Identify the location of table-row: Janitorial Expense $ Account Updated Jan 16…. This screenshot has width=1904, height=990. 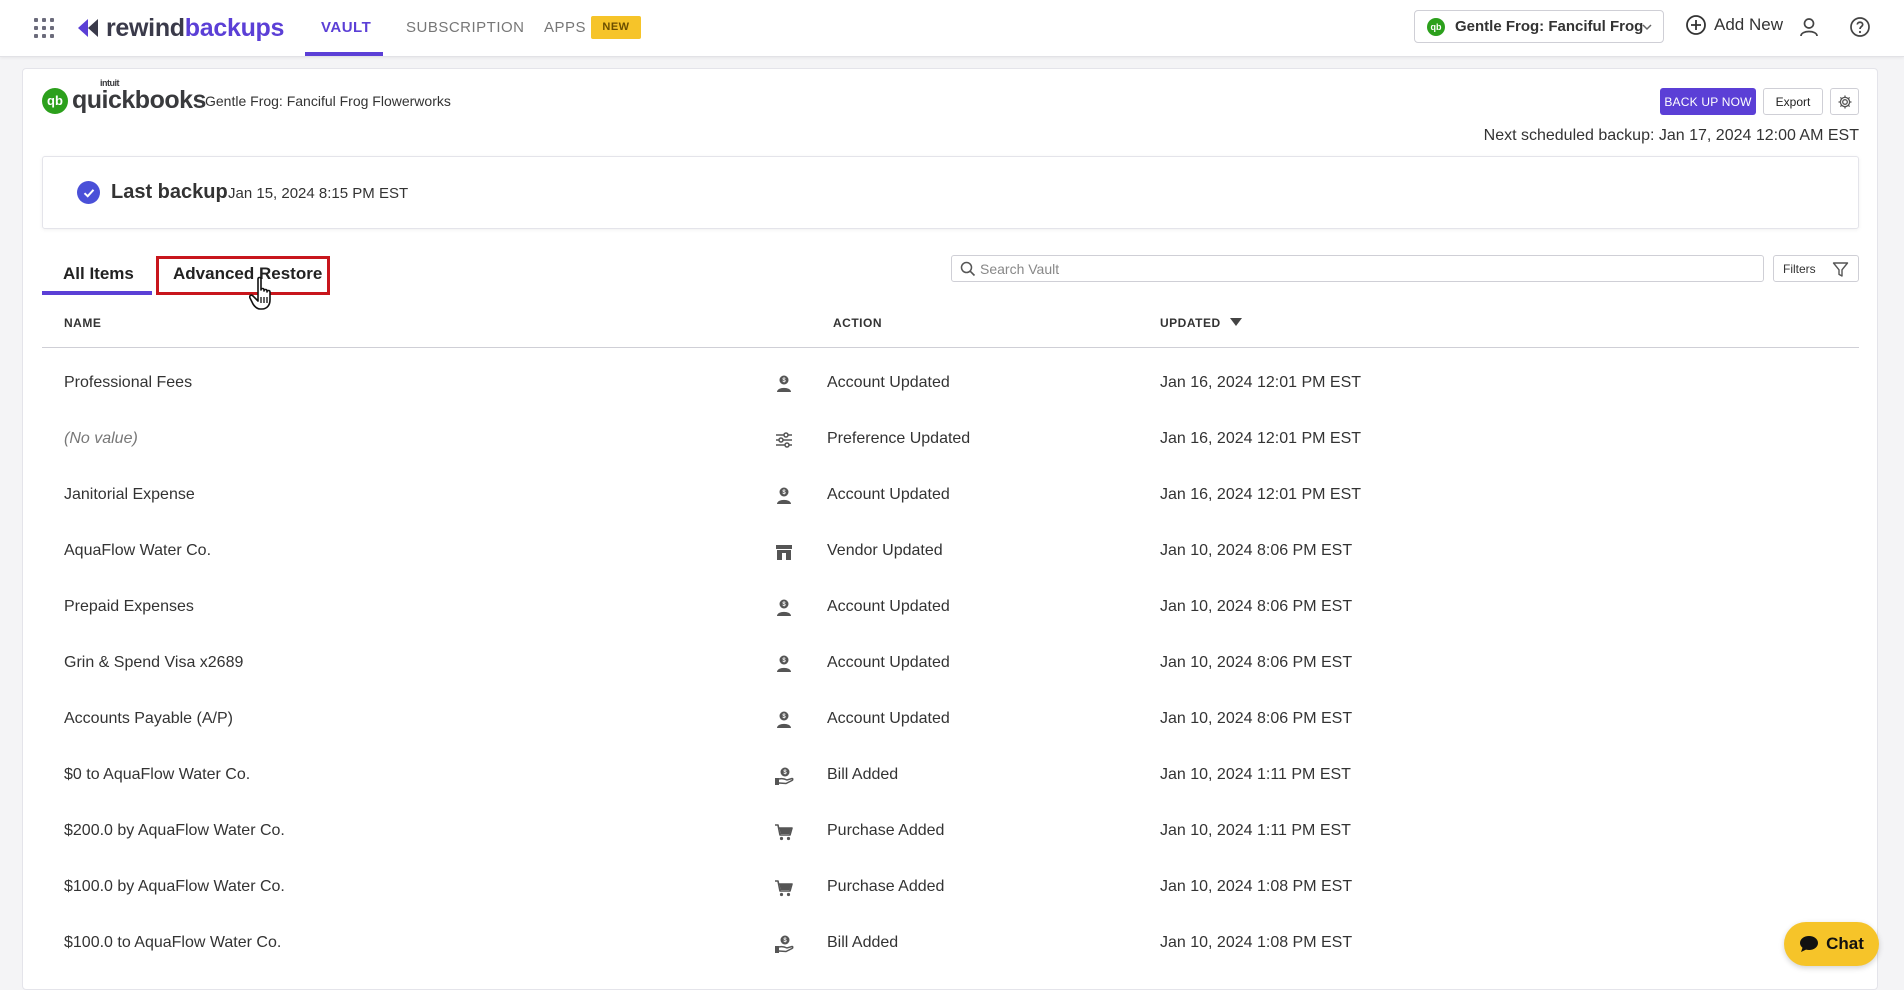
(950, 496).